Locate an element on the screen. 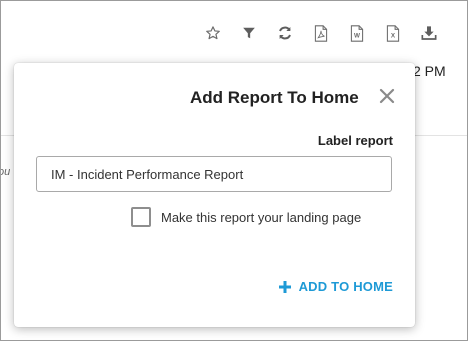 This screenshot has width=468, height=341. add-to-home-label: ADD TO HOME is located at coordinates (345, 286).